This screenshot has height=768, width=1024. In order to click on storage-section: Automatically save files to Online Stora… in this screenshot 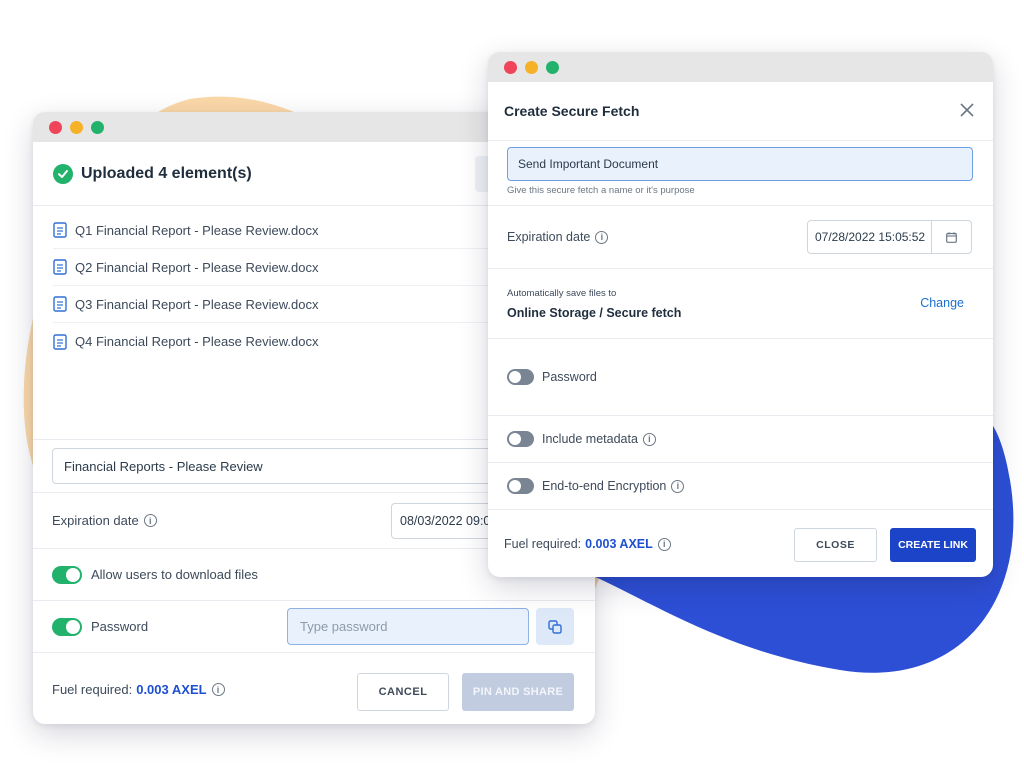, I will do `click(740, 304)`.